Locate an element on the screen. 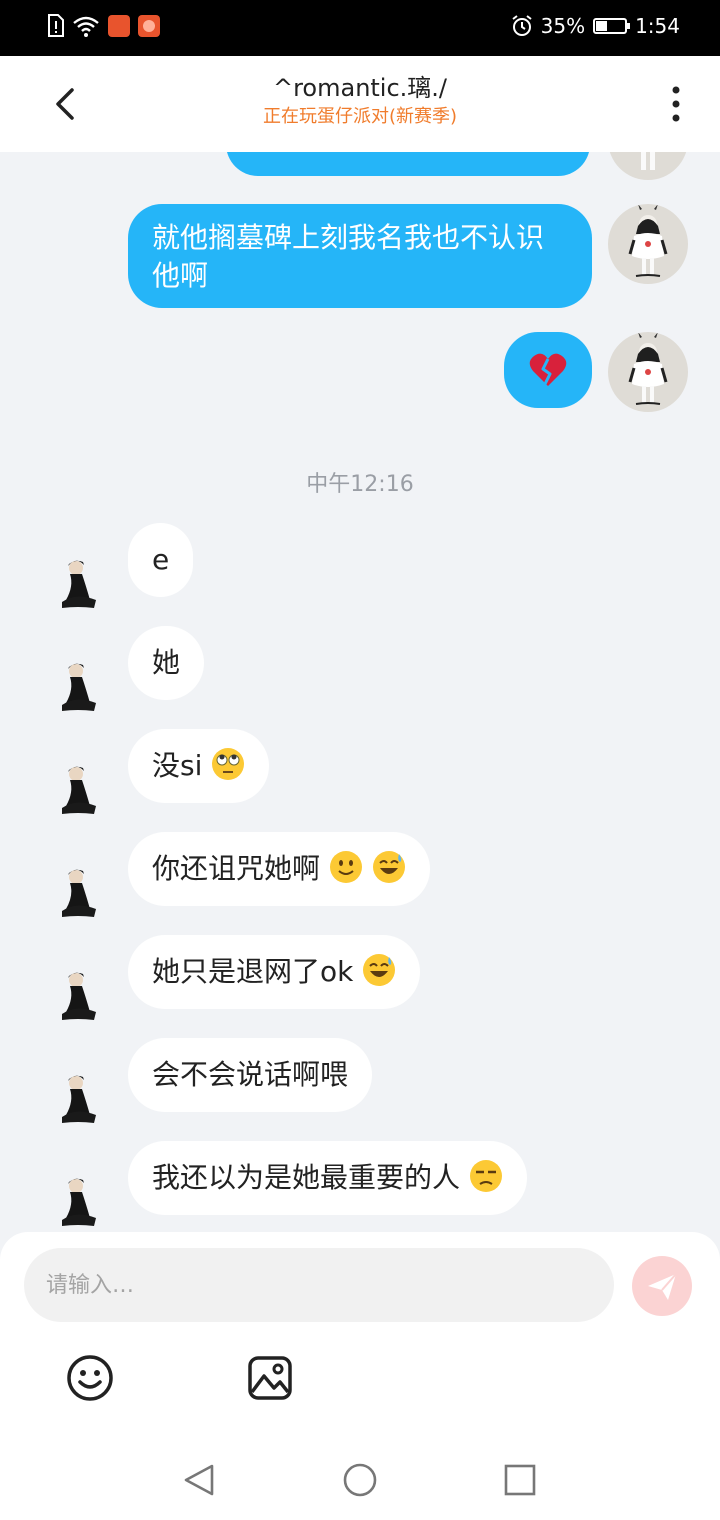  outgoing-message-partial is located at coordinates (408, 164).